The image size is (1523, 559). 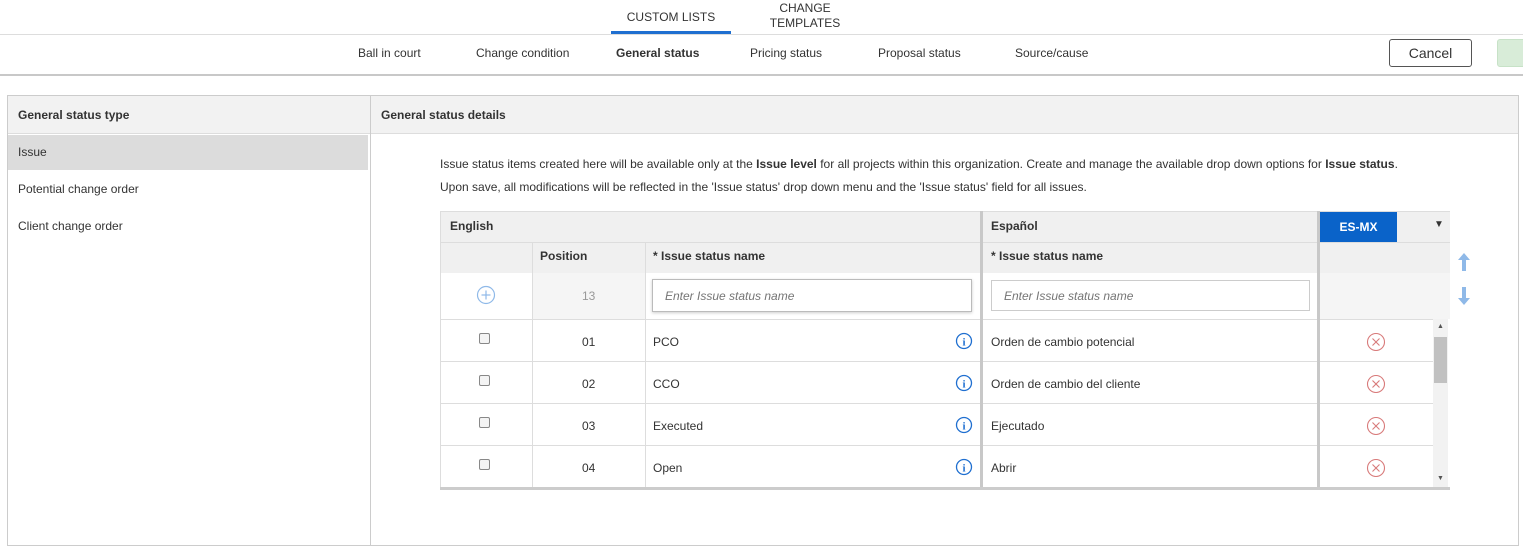 I want to click on row-status-name-es: Abrir, so click(x=1003, y=468).